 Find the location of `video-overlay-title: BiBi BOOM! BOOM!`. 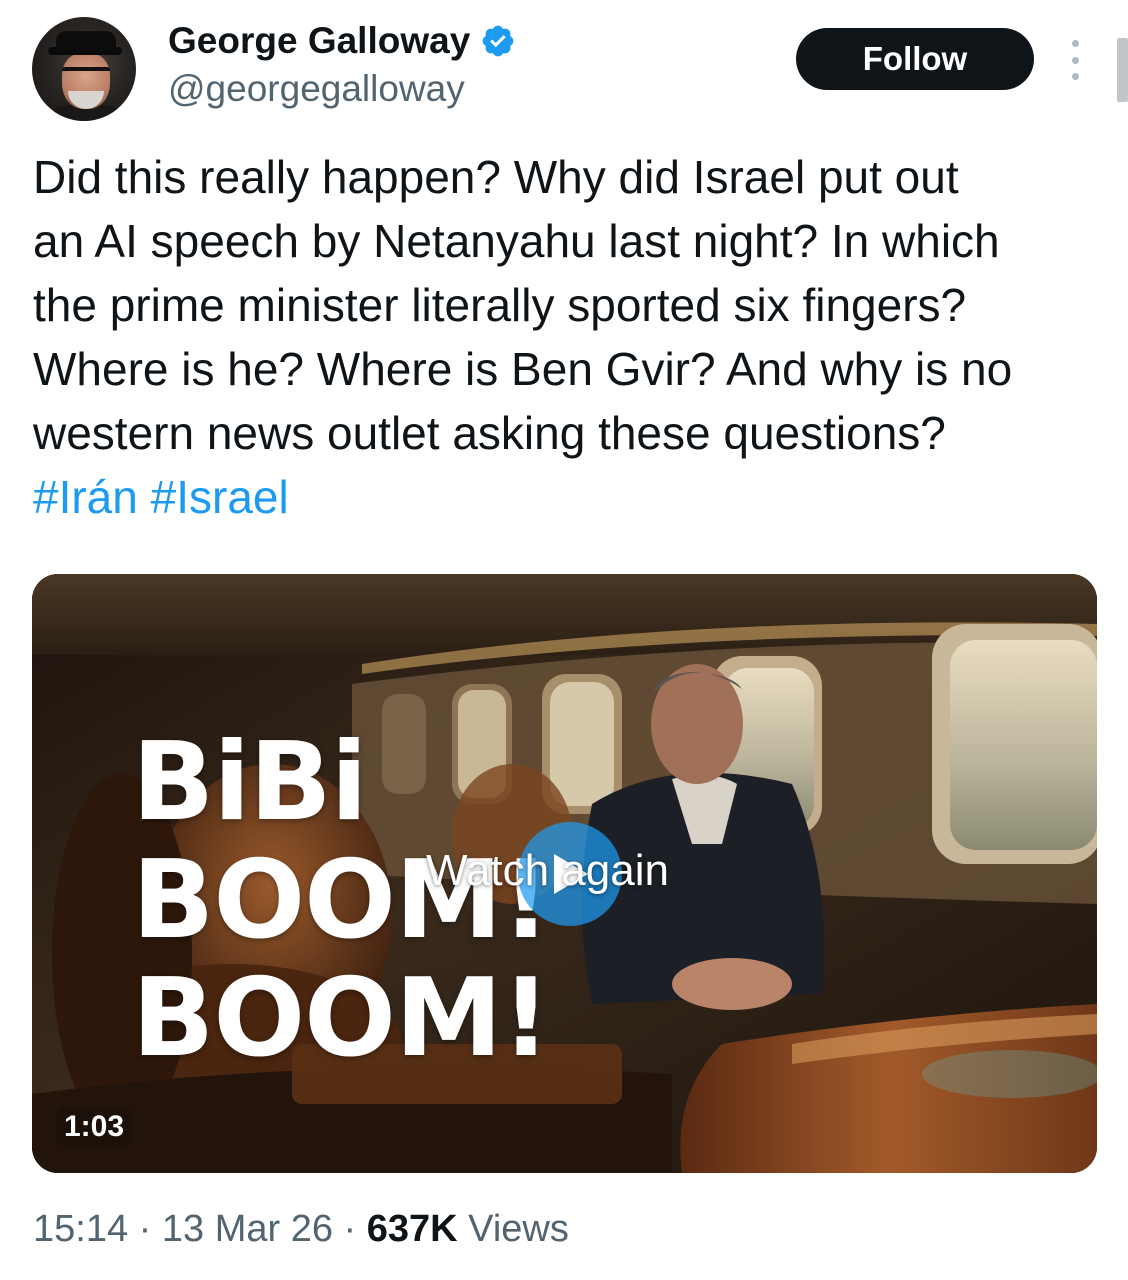

video-overlay-title: BiBi BOOM! BOOM! is located at coordinates (341, 900).